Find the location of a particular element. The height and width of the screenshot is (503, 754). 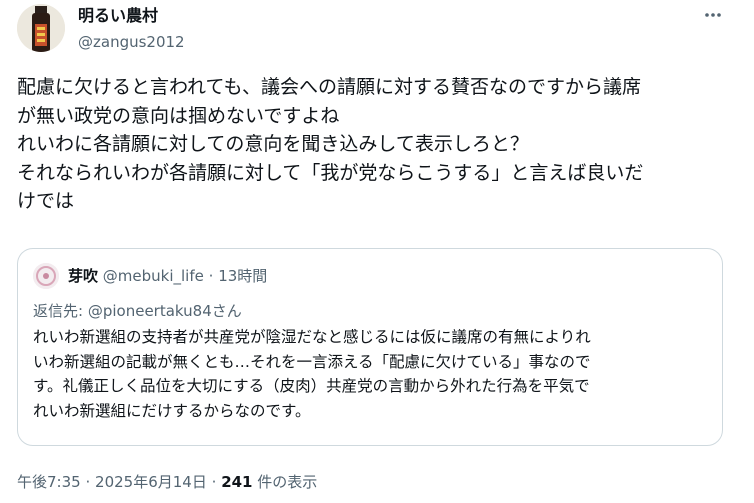

reply-prefix: 返信先: is located at coordinates (58, 311).